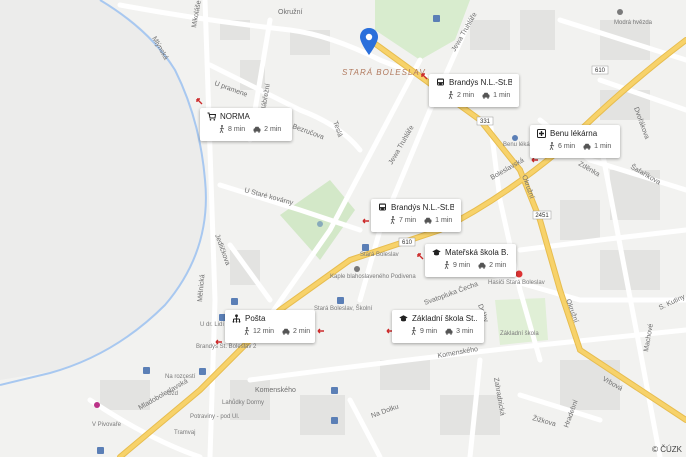 The image size is (686, 457). What do you see at coordinates (408, 220) in the screenshot?
I see `walk-time: 7 min` at bounding box center [408, 220].